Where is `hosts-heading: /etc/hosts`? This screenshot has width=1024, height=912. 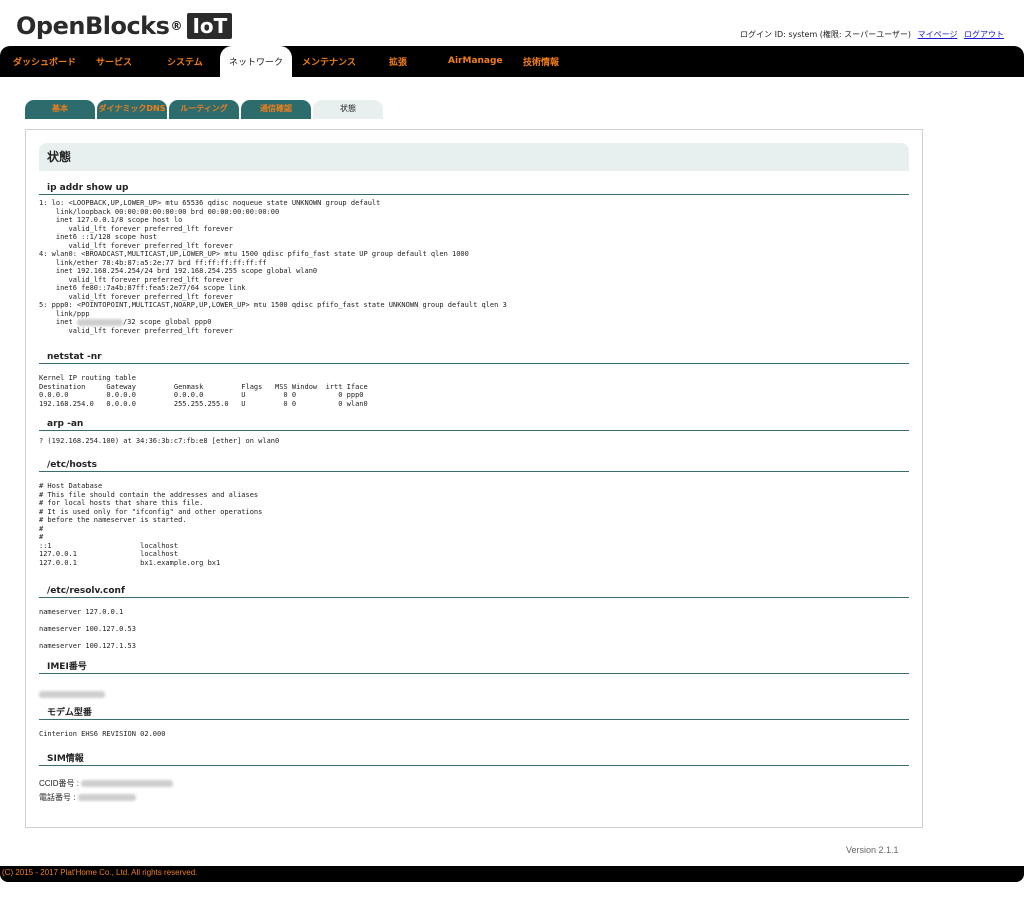
hosts-heading: /etc/hosts is located at coordinates (474, 465).